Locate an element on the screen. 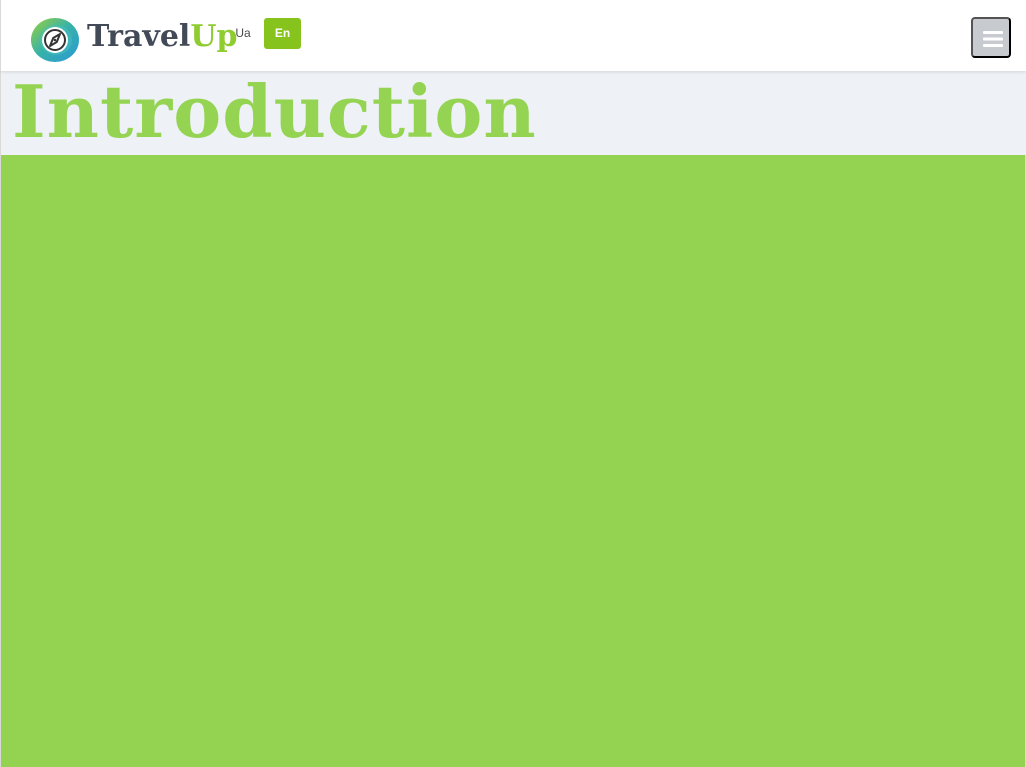 The width and height of the screenshot is (1026, 767). language-option-ua: Ua is located at coordinates (243, 33).